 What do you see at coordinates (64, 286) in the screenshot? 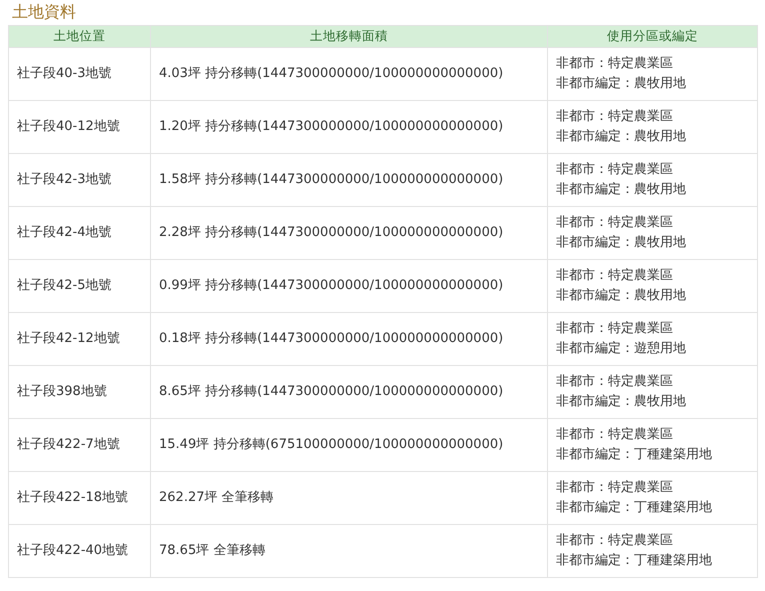
I see `land-location: 社子段42-5地號` at bounding box center [64, 286].